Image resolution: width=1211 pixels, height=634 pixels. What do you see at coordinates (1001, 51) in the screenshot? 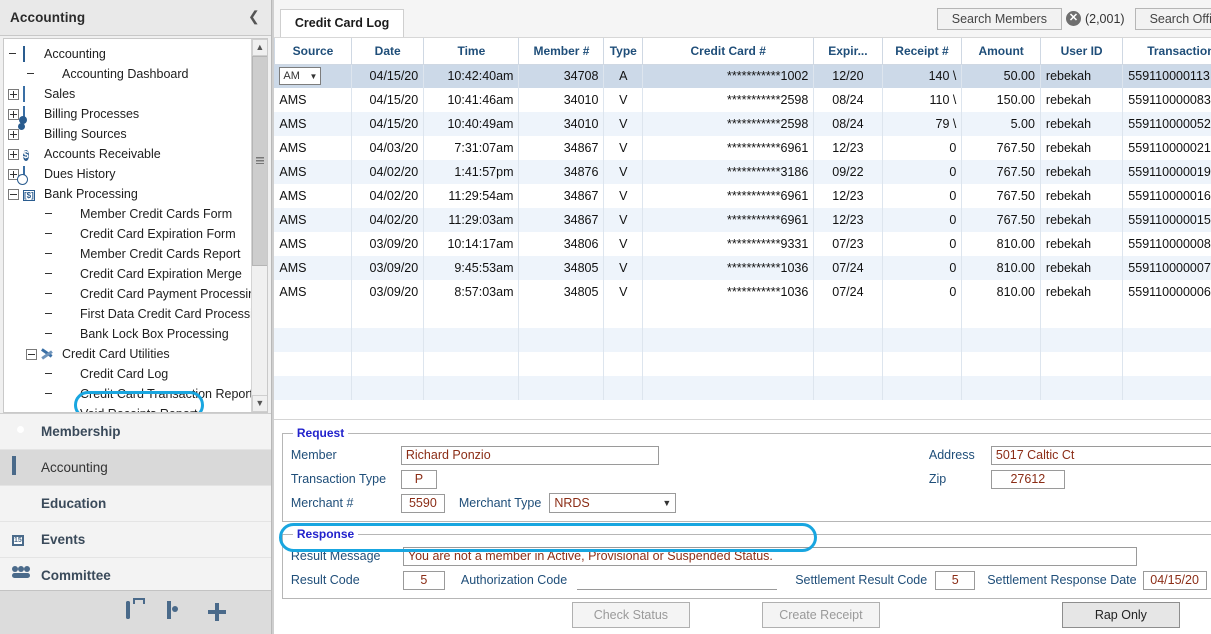
I see `grid-column-header: Amount` at bounding box center [1001, 51].